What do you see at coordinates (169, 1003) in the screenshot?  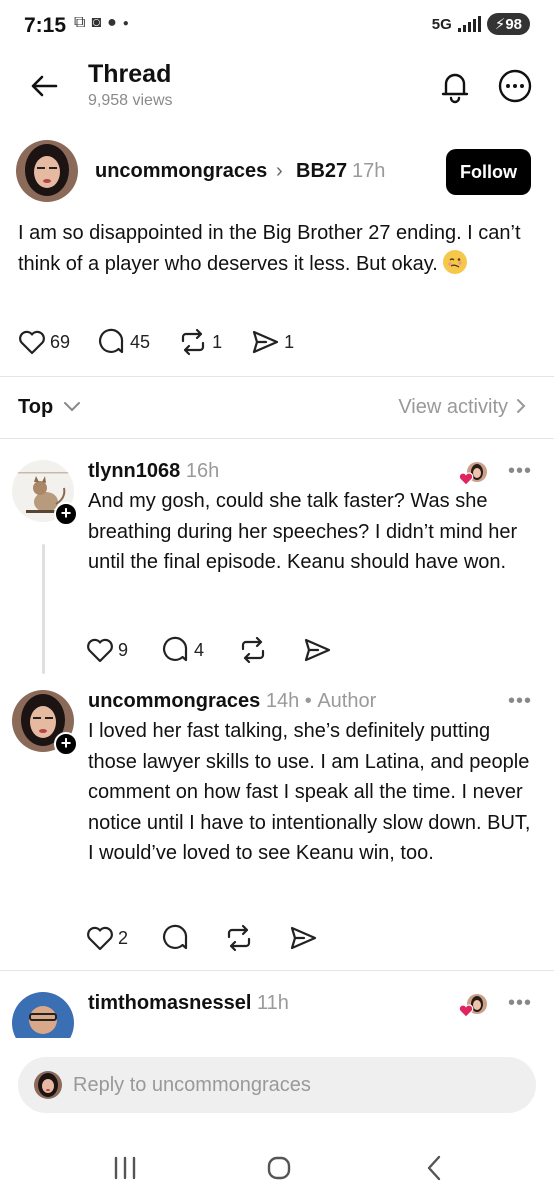 I see `reply-author-name: timthomasnessel` at bounding box center [169, 1003].